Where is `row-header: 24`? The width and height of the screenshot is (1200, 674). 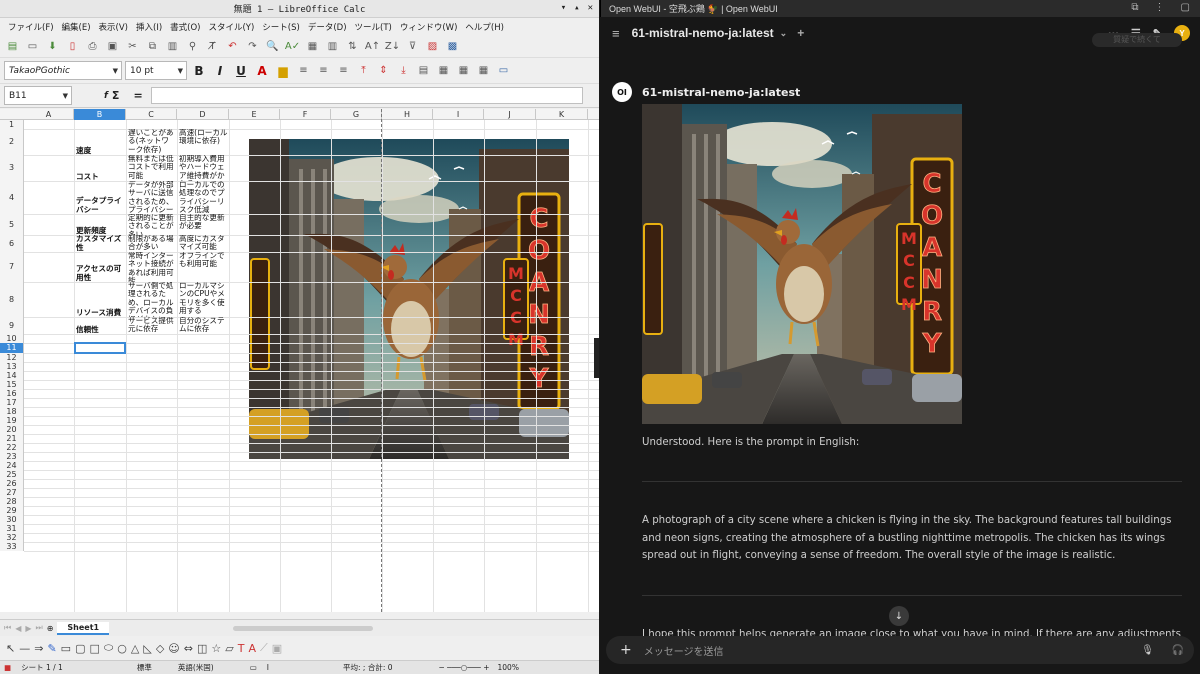
row-header: 24 is located at coordinates (12, 465).